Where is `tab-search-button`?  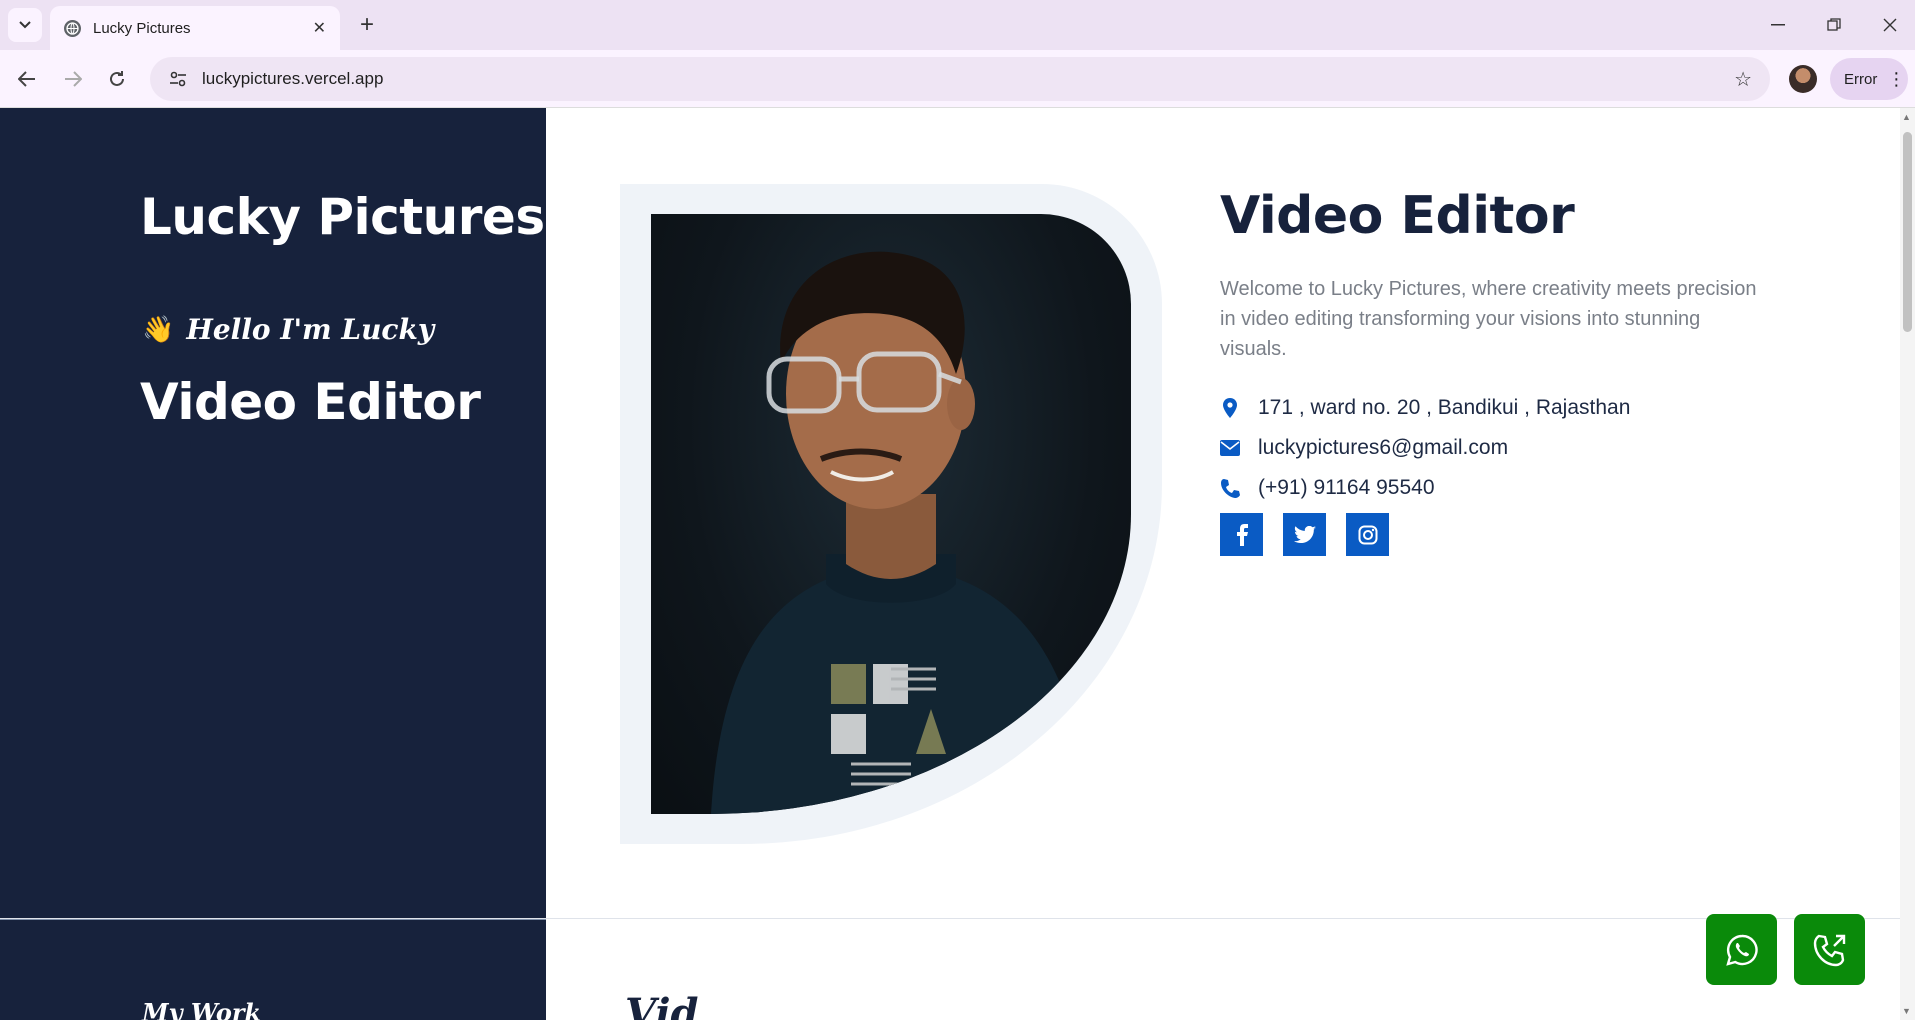
tab-search-button is located at coordinates (25, 25).